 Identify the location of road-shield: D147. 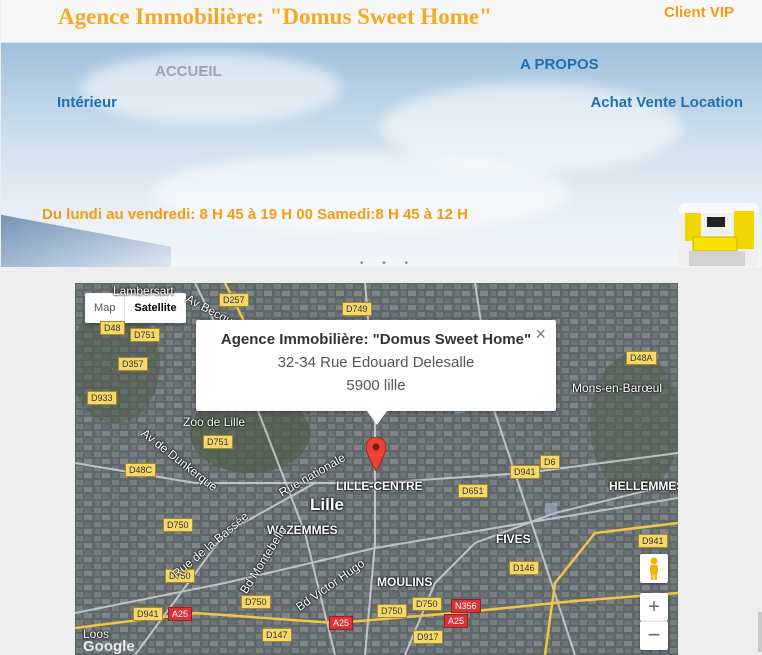
(277, 635).